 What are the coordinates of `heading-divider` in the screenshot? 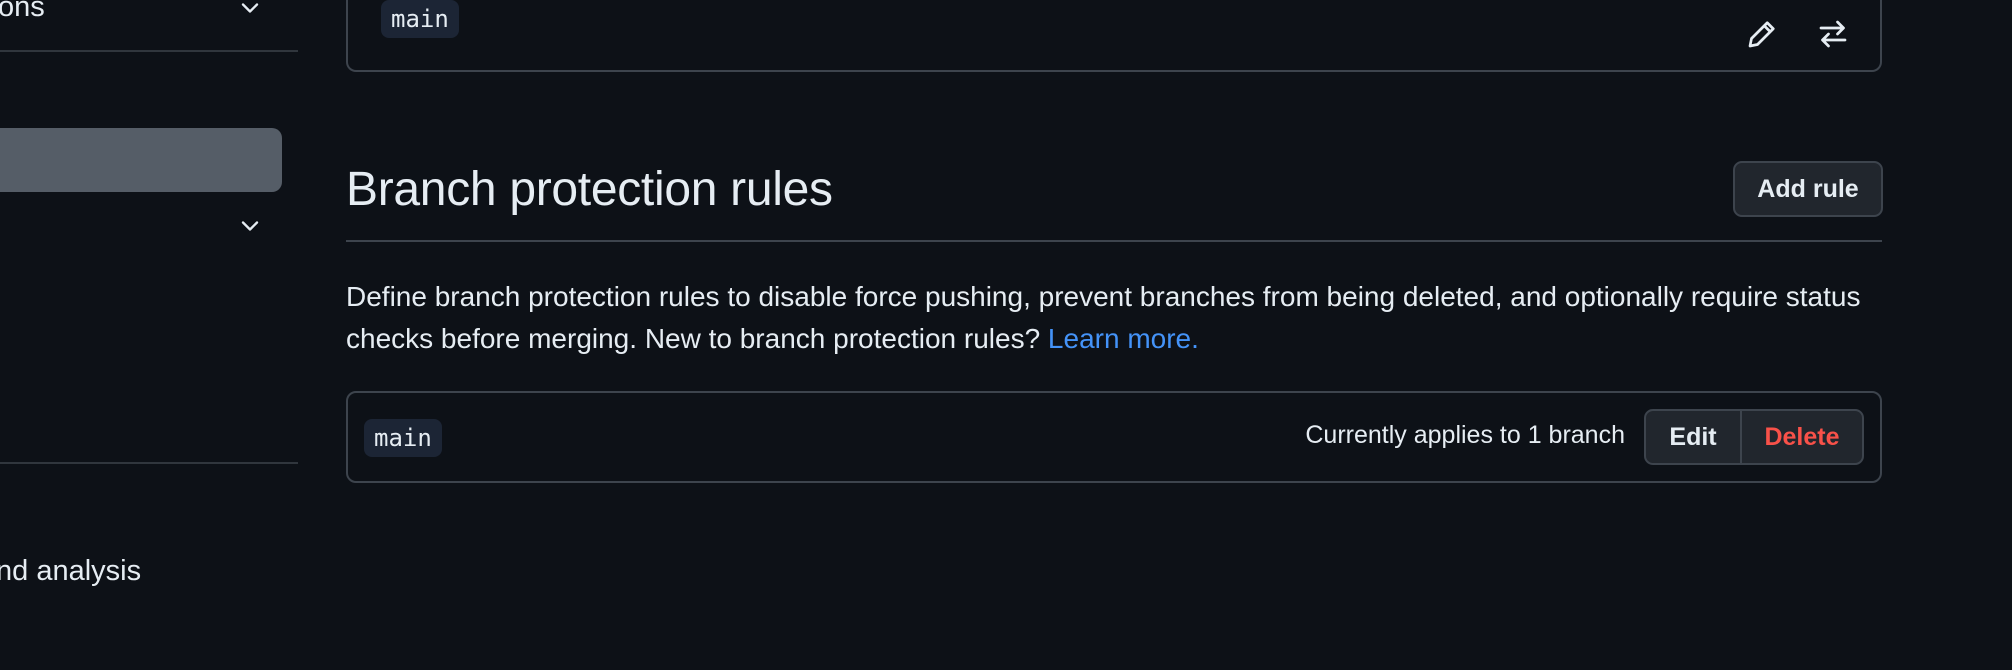 It's located at (1114, 241).